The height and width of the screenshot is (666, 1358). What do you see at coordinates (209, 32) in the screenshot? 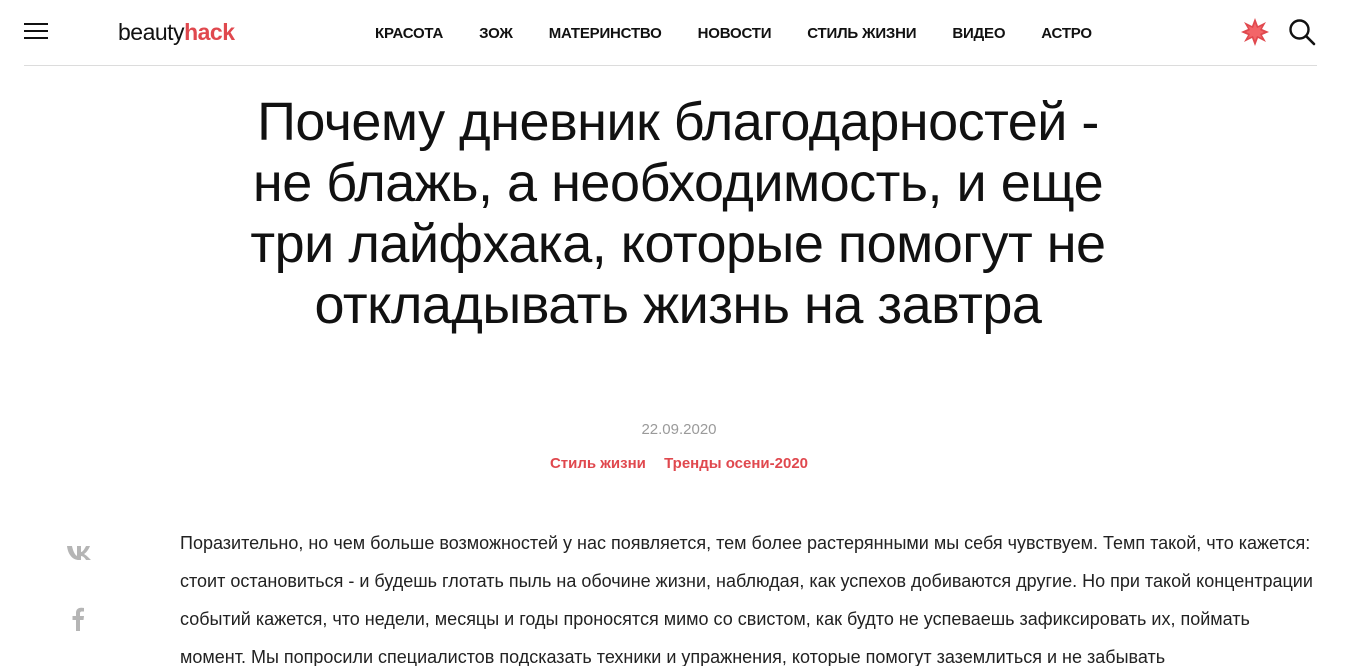
I see `logo-text-hack: hack` at bounding box center [209, 32].